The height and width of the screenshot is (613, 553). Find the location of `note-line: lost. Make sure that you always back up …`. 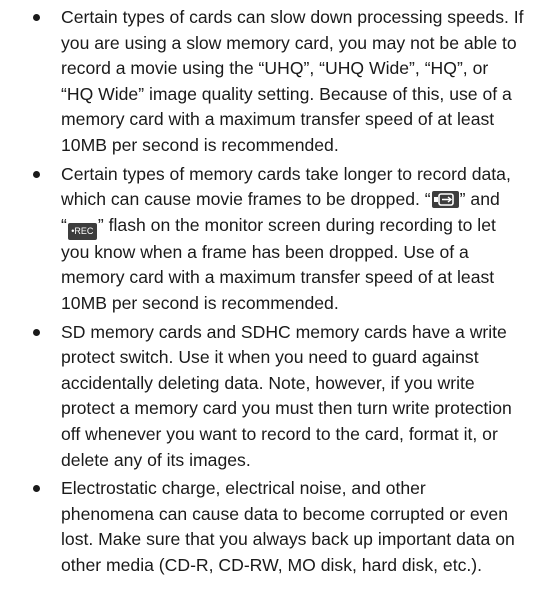

note-line: lost. Make sure that you always back up … is located at coordinates (288, 539).